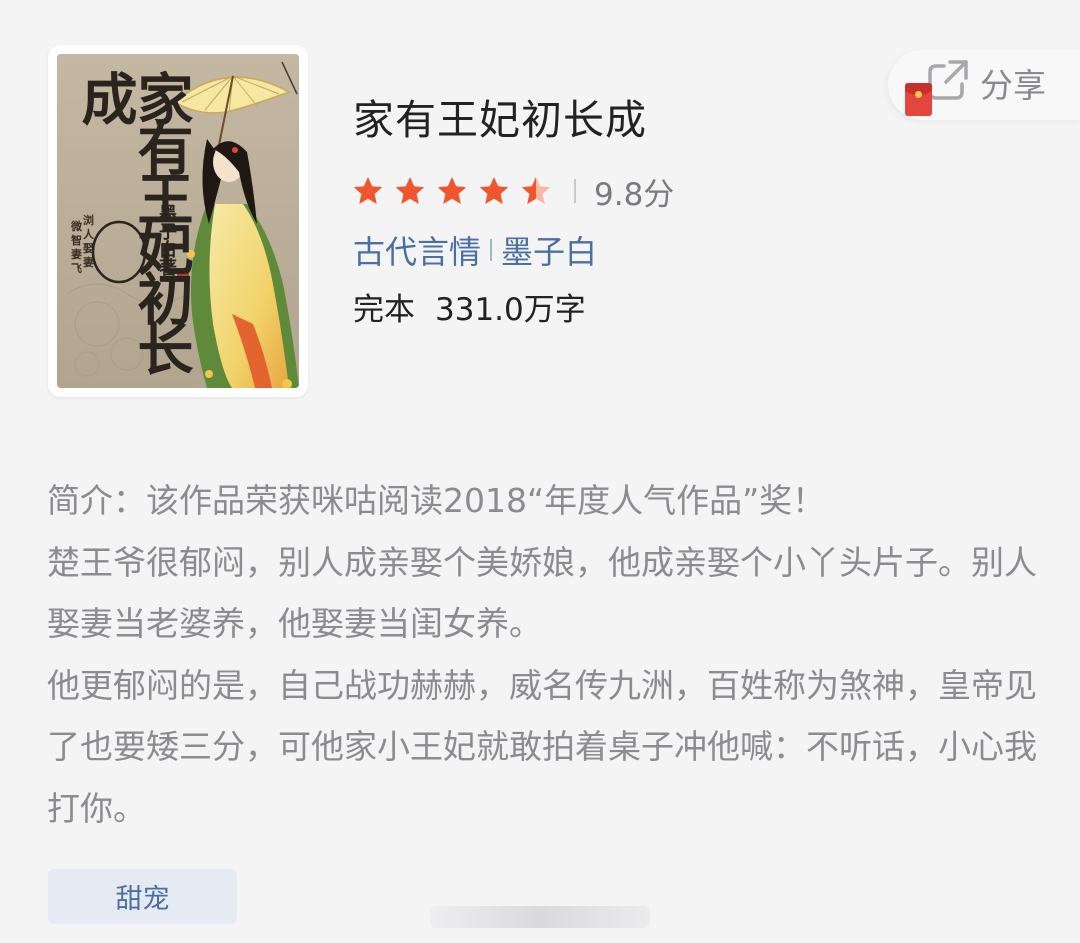 The width and height of the screenshot is (1080, 943). What do you see at coordinates (536, 190) in the screenshot?
I see `star-half-icon` at bounding box center [536, 190].